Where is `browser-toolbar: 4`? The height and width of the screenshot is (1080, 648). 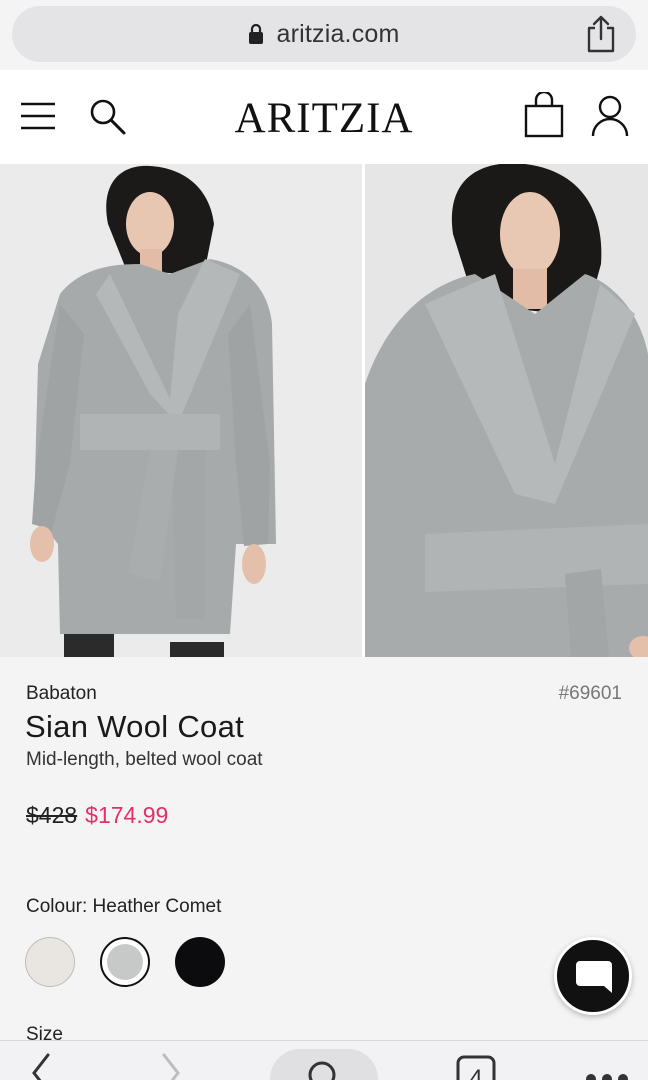
browser-toolbar: 4 is located at coordinates (324, 1060).